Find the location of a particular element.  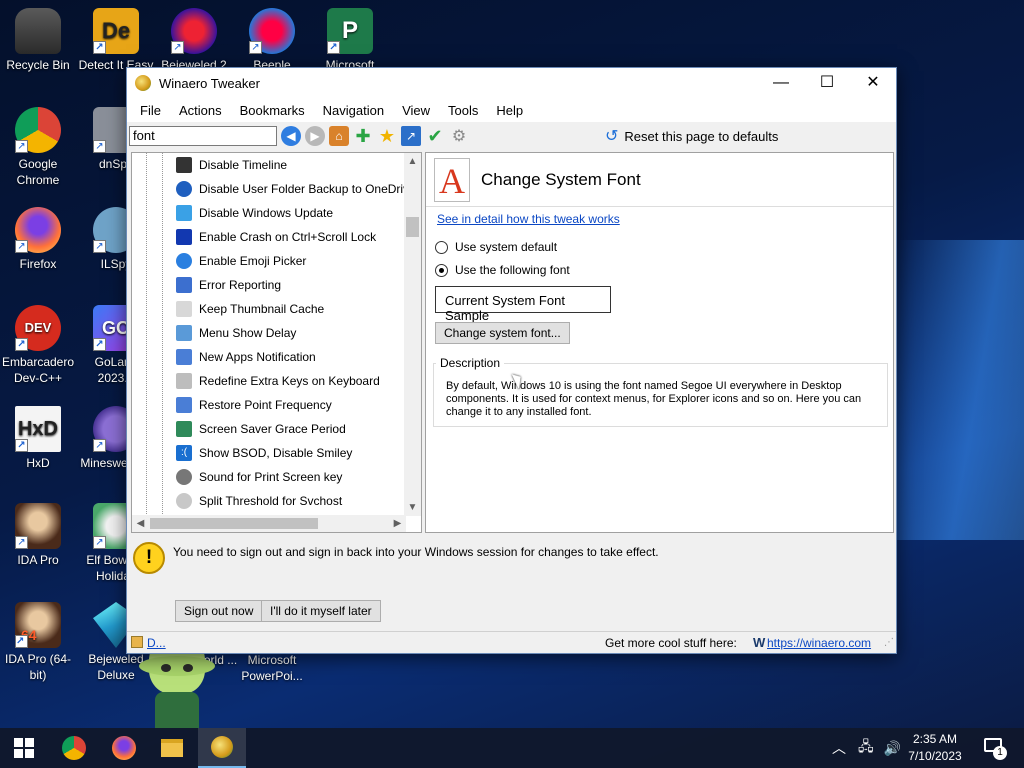

title-bar: Winaero Tweaker — ☐ ✕ is located at coordinates (511, 83).